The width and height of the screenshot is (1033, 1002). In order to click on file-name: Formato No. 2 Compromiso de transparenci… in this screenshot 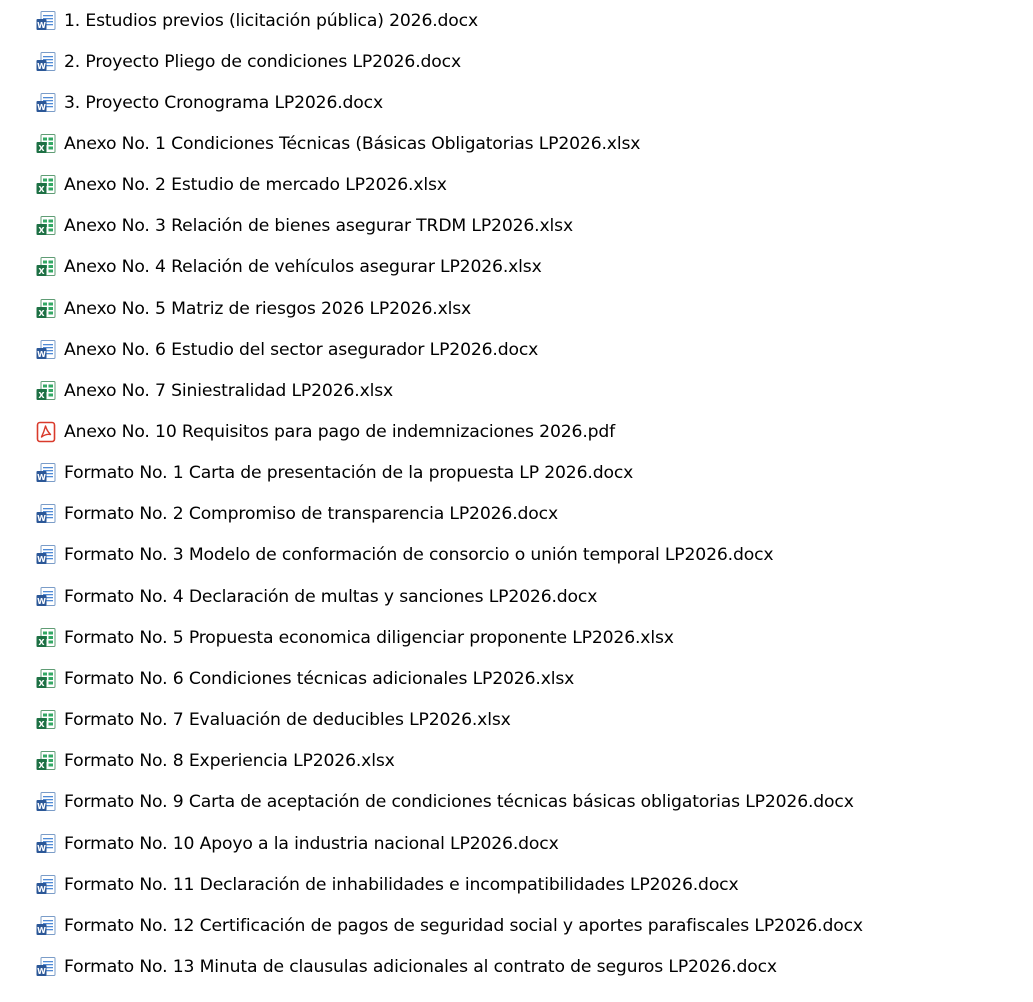, I will do `click(311, 514)`.